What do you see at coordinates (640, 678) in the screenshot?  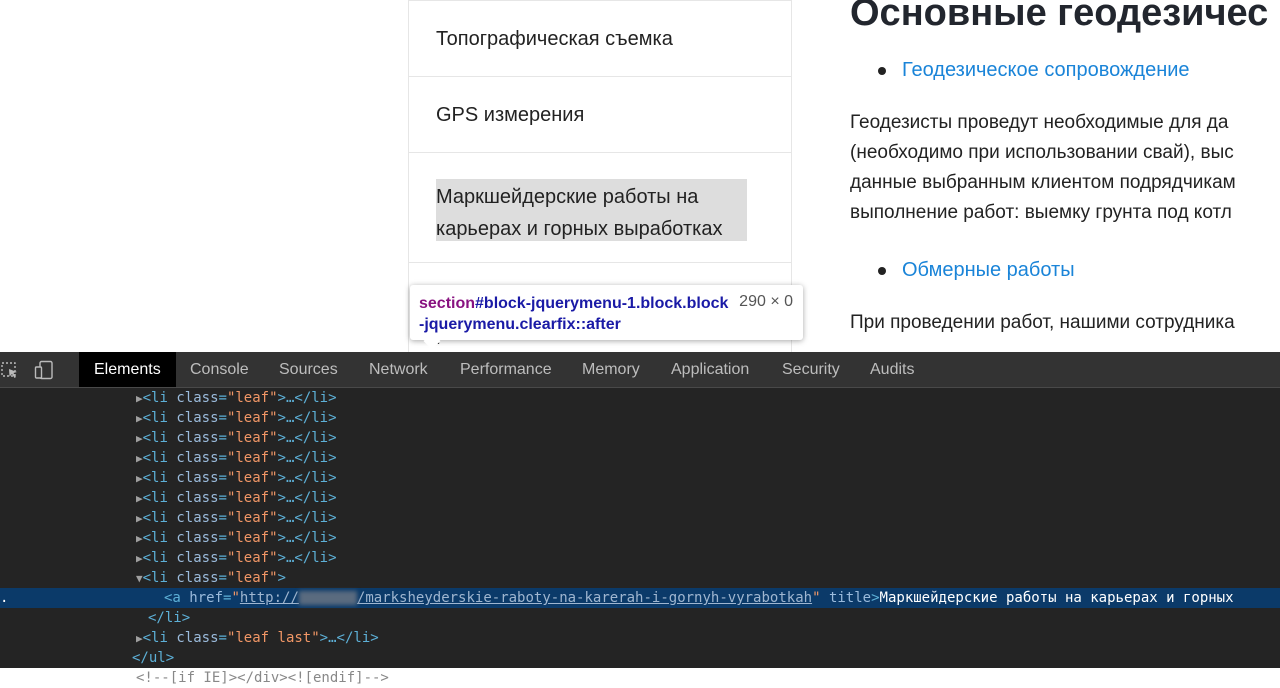 I see `dom-node-comment: <!--[if IE]></div><![endif]-->` at bounding box center [640, 678].